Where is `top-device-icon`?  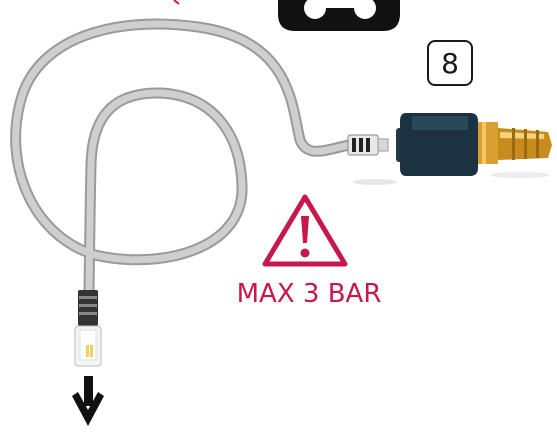
top-device-icon is located at coordinates (339, 15).